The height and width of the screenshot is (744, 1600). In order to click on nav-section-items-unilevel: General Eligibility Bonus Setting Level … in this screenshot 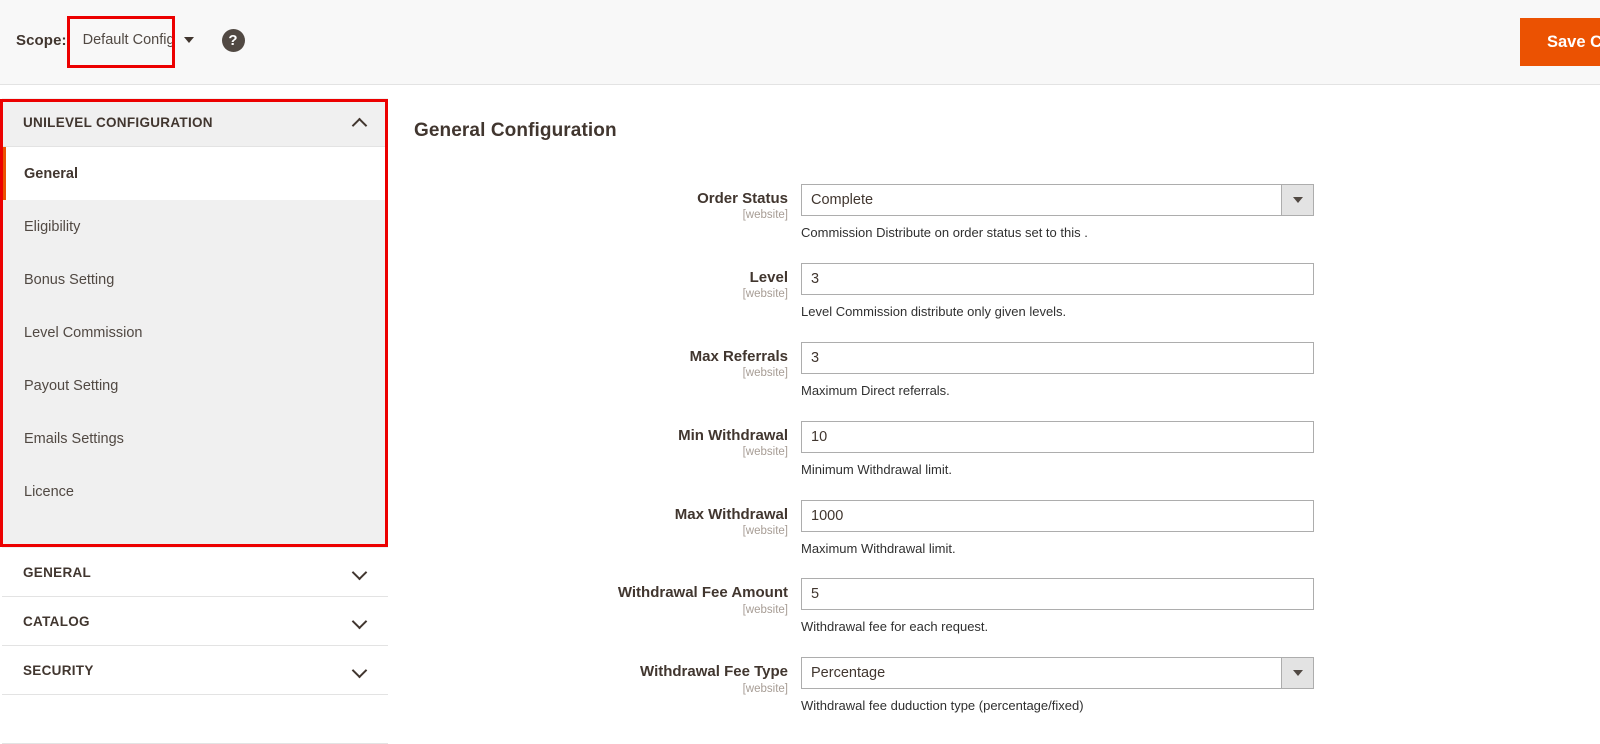, I will do `click(195, 347)`.